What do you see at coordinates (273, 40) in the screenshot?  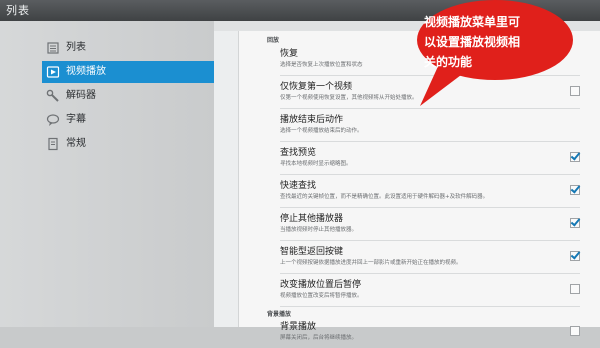 I see `section-header-playback: 回放` at bounding box center [273, 40].